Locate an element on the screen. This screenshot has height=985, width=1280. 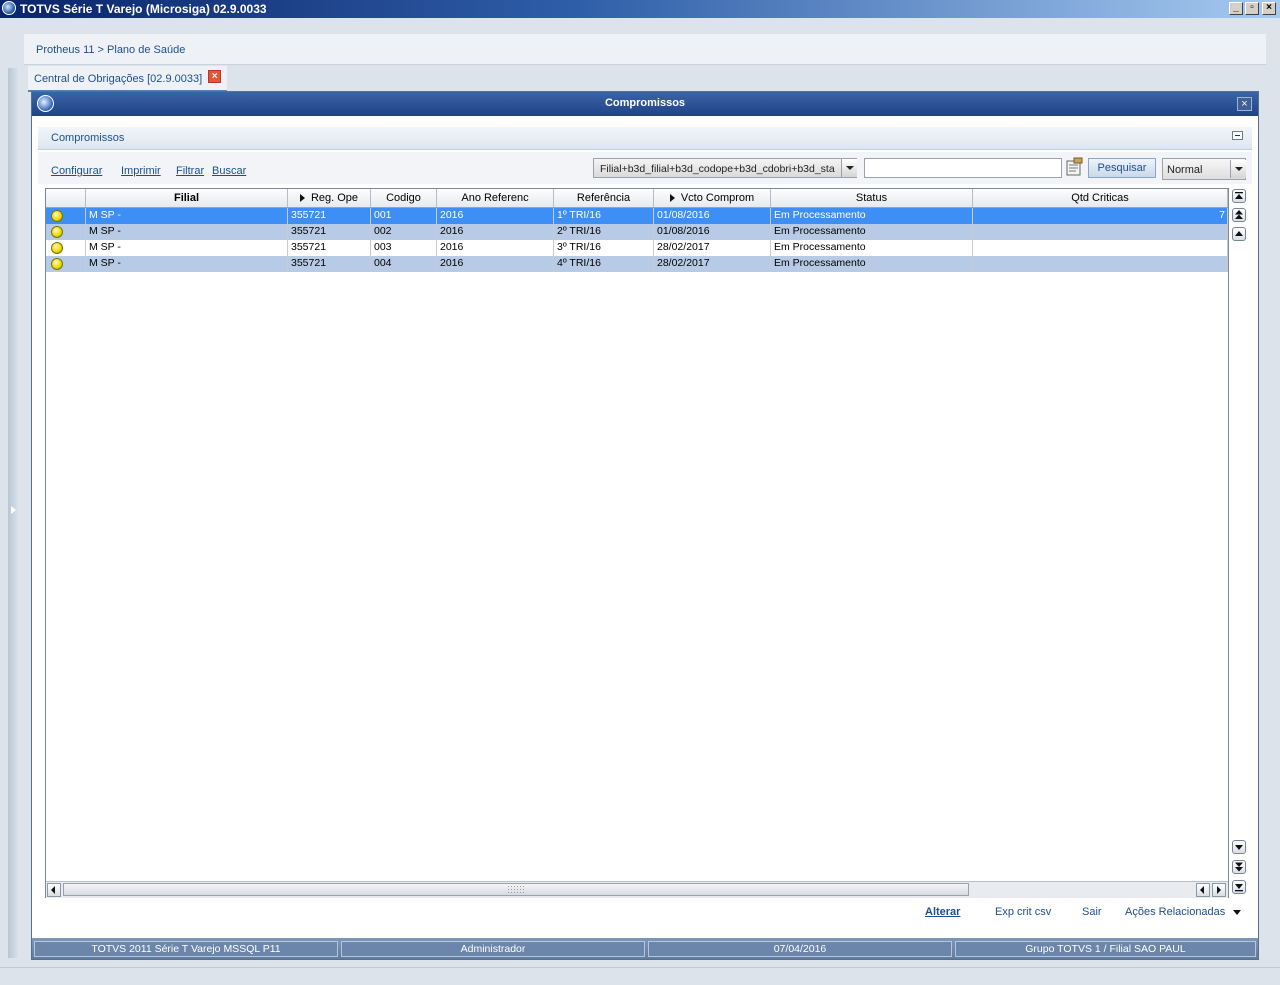
acoes-dropdown-icon is located at coordinates (1237, 913).